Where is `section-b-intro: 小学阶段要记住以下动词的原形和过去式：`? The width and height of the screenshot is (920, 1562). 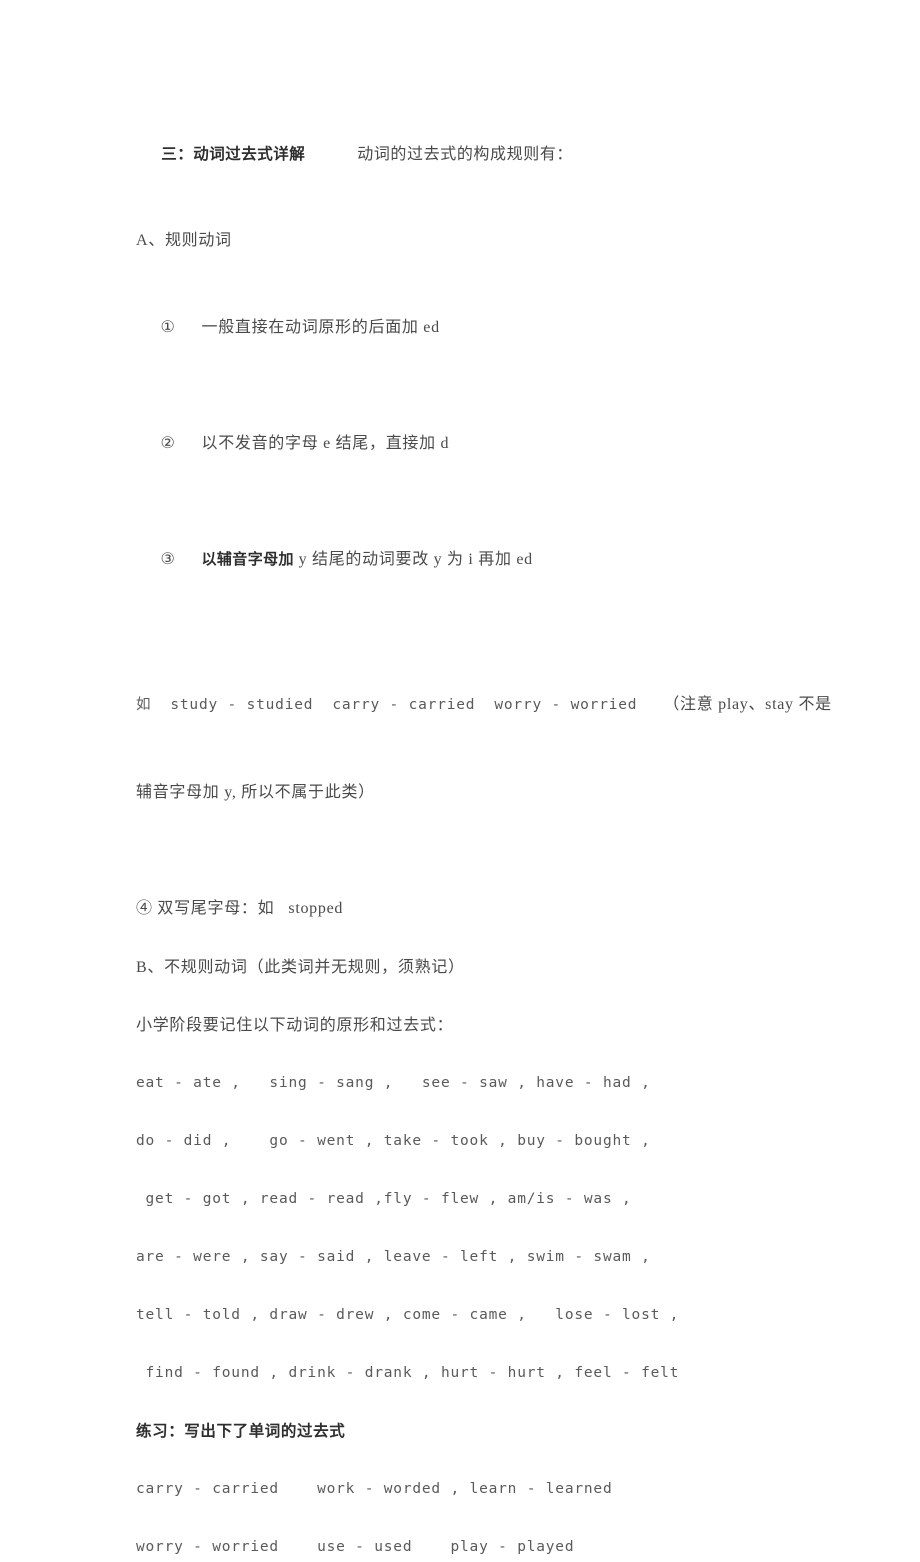 section-b-intro: 小学阶段要记住以下动词的原形和过去式： is located at coordinates (295, 1025).